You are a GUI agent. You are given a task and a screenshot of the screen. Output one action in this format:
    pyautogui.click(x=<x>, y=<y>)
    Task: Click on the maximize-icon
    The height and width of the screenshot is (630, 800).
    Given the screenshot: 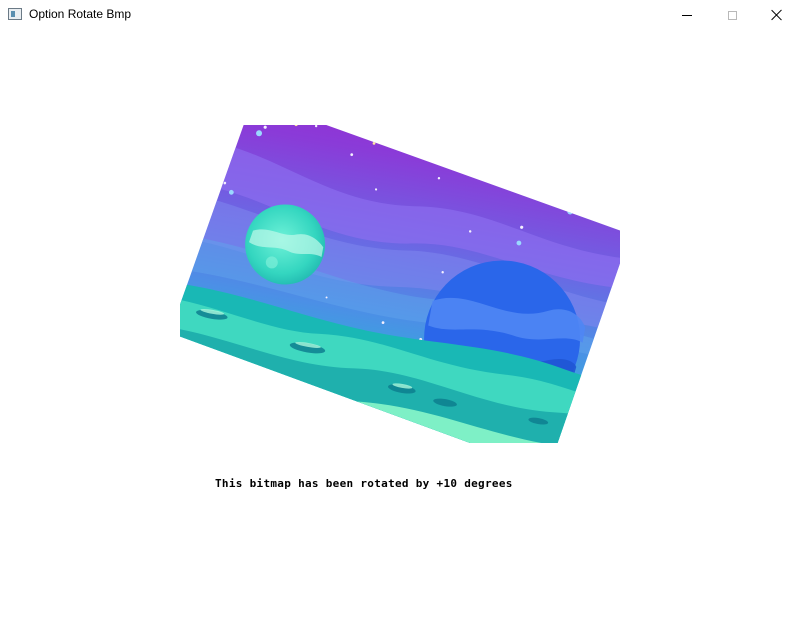 What is the action you would take?
    pyautogui.click(x=732, y=15)
    